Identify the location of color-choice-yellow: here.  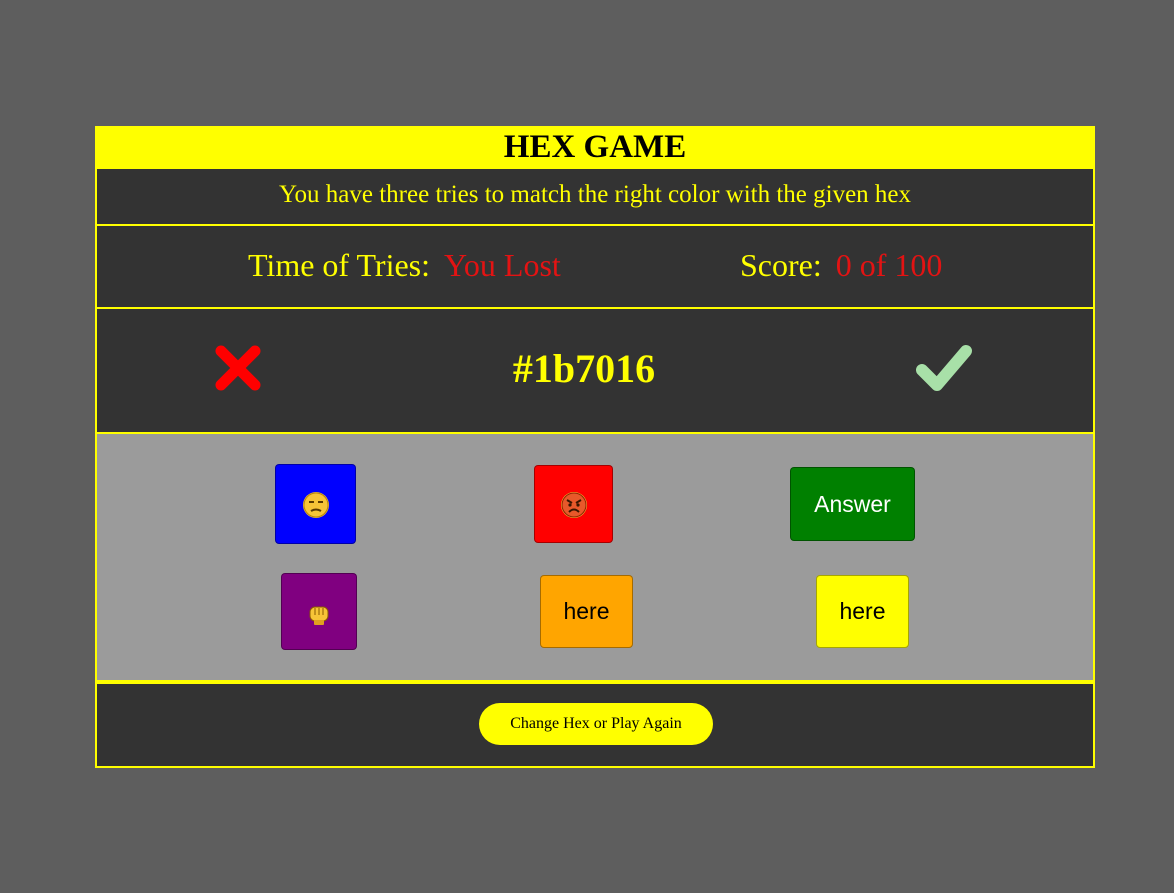
(862, 611).